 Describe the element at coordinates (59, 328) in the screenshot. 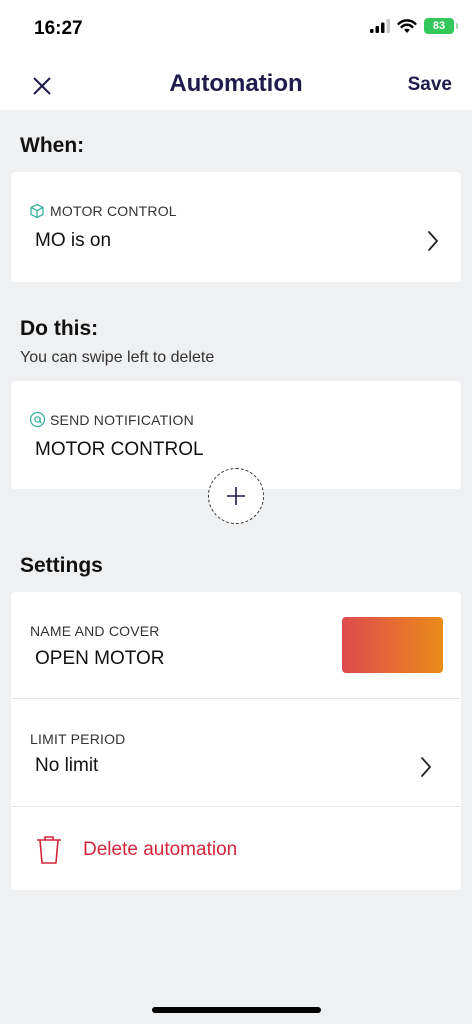

I see `do-this-heading: Do this:` at that location.